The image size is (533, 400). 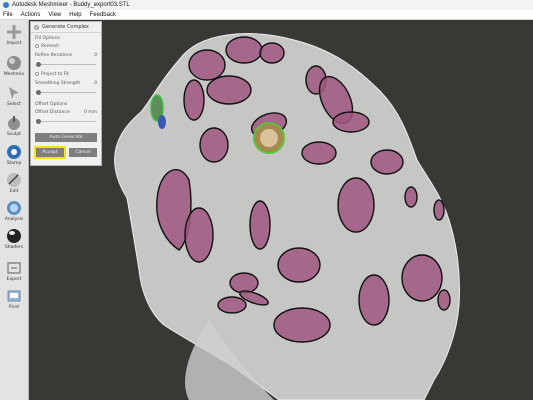 I want to click on menu-bar: File Actions View Help Feedback, so click(x=266, y=15).